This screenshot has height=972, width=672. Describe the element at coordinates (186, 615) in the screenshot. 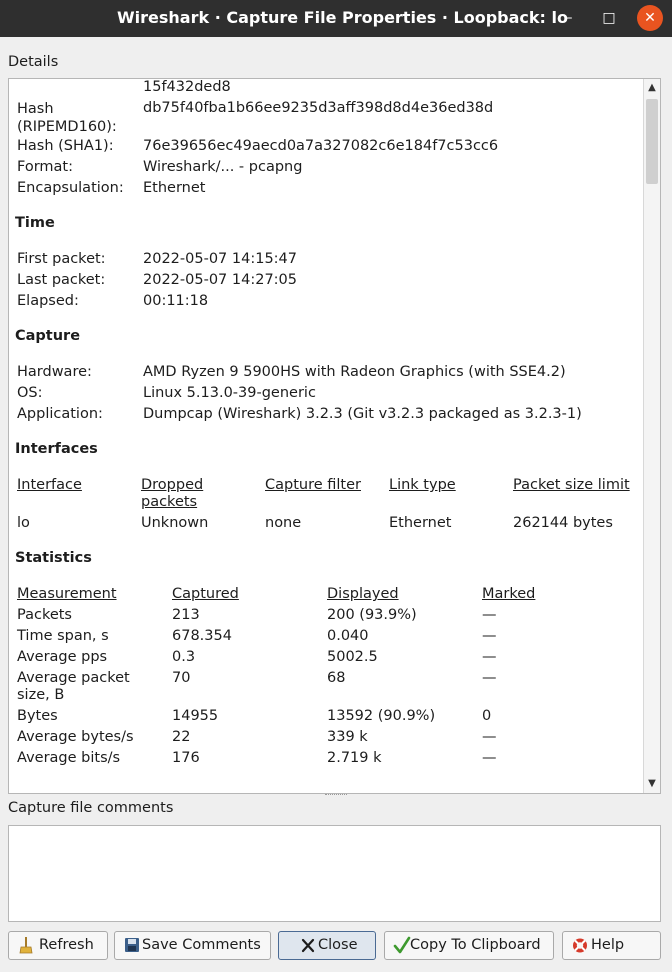

I see `stats-row-captured: 213` at that location.